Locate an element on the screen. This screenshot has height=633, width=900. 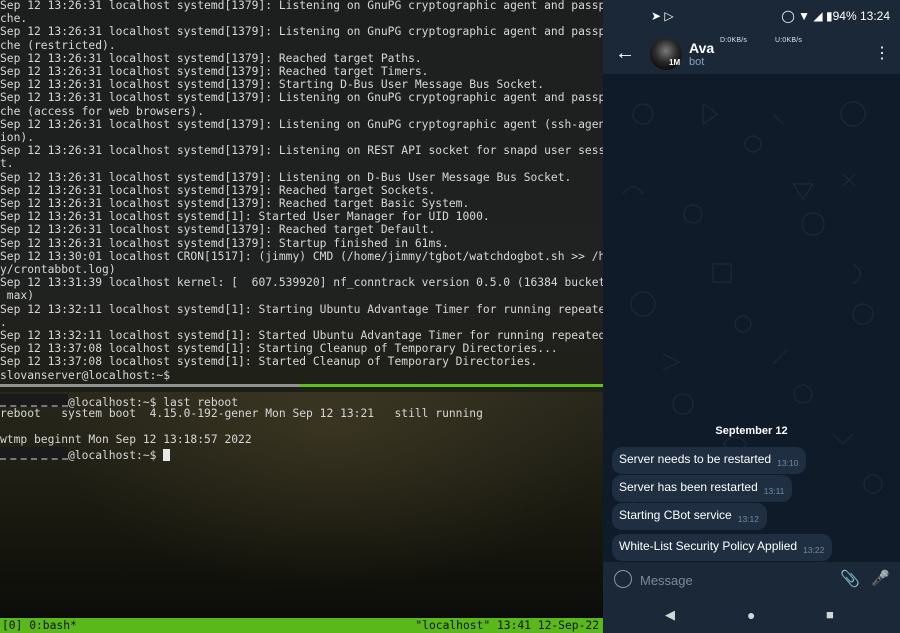
message-bubble: Server has been restarted 13:11 is located at coordinates (702, 488).